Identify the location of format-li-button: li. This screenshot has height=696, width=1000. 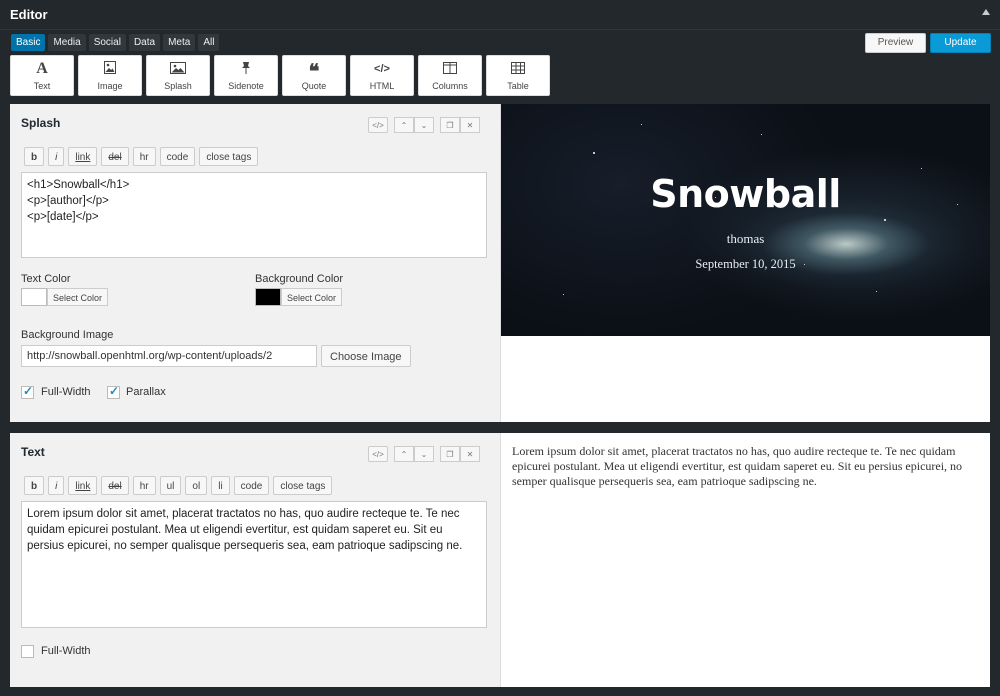
(220, 485).